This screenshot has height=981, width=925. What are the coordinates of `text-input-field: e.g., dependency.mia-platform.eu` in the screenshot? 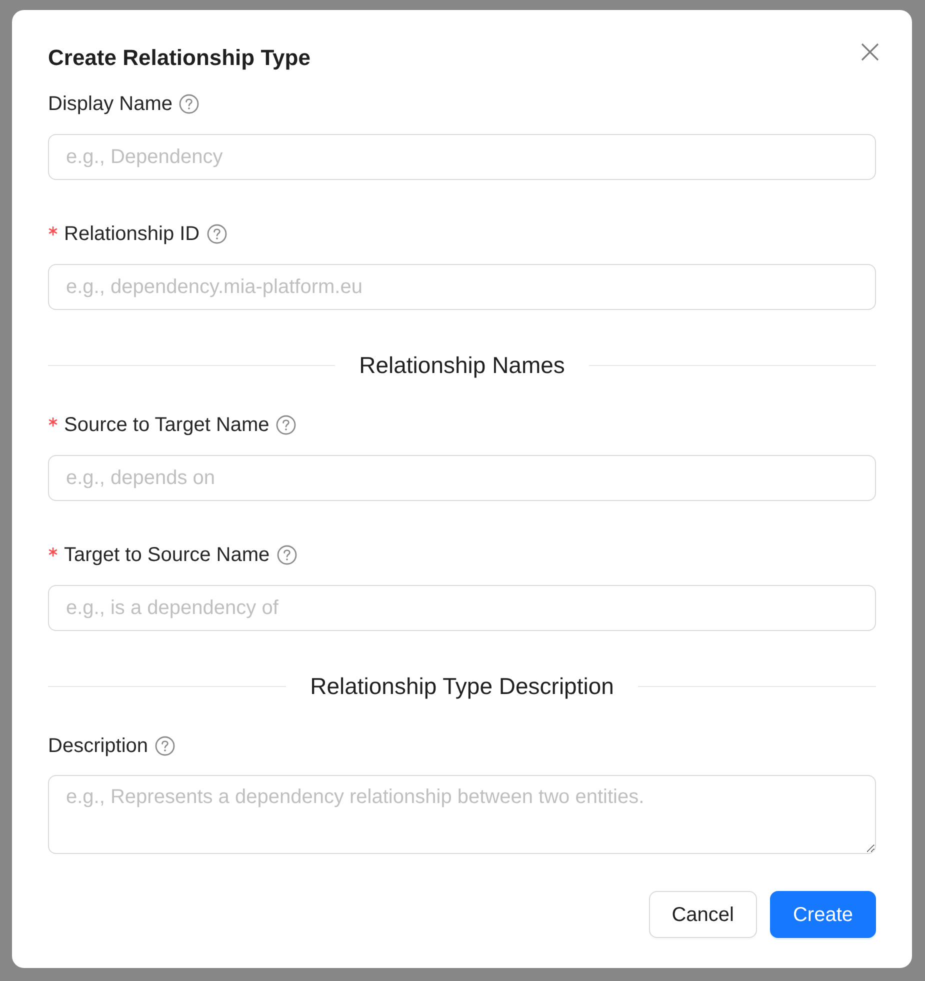 It's located at (462, 287).